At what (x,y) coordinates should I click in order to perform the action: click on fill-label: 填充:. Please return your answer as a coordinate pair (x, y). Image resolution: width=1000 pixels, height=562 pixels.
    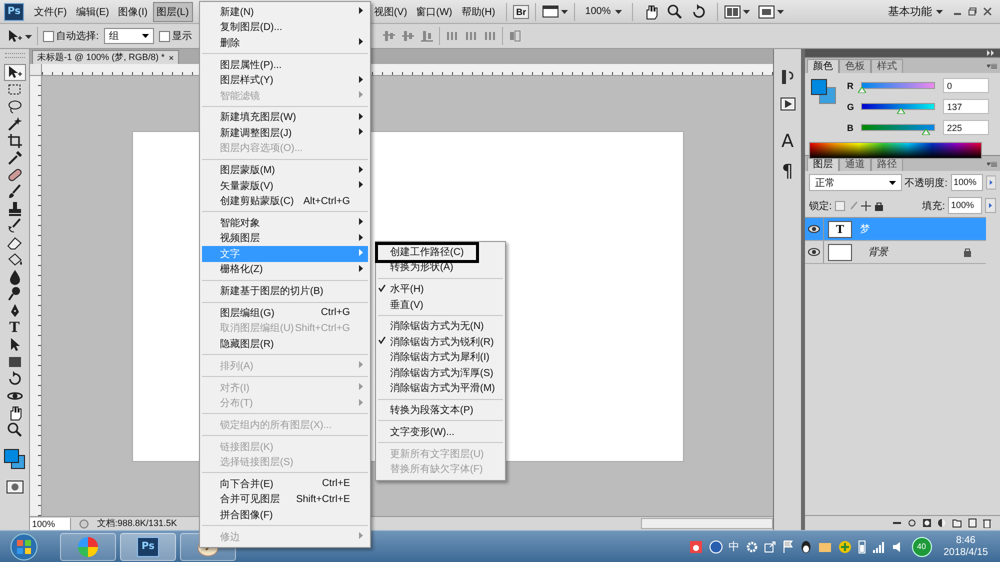
    Looking at the image, I should click on (933, 206).